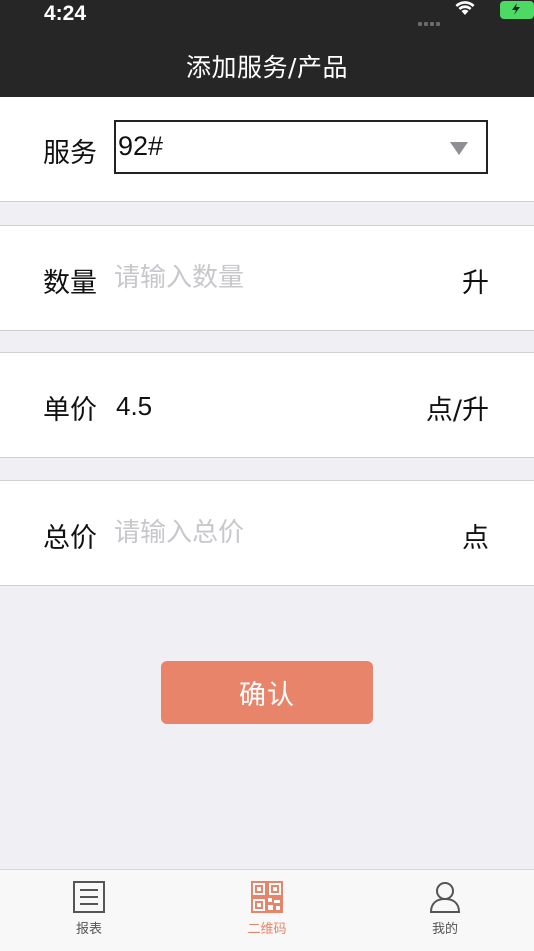 The height and width of the screenshot is (951, 534). I want to click on unit-price-label: 单价, so click(70, 410).